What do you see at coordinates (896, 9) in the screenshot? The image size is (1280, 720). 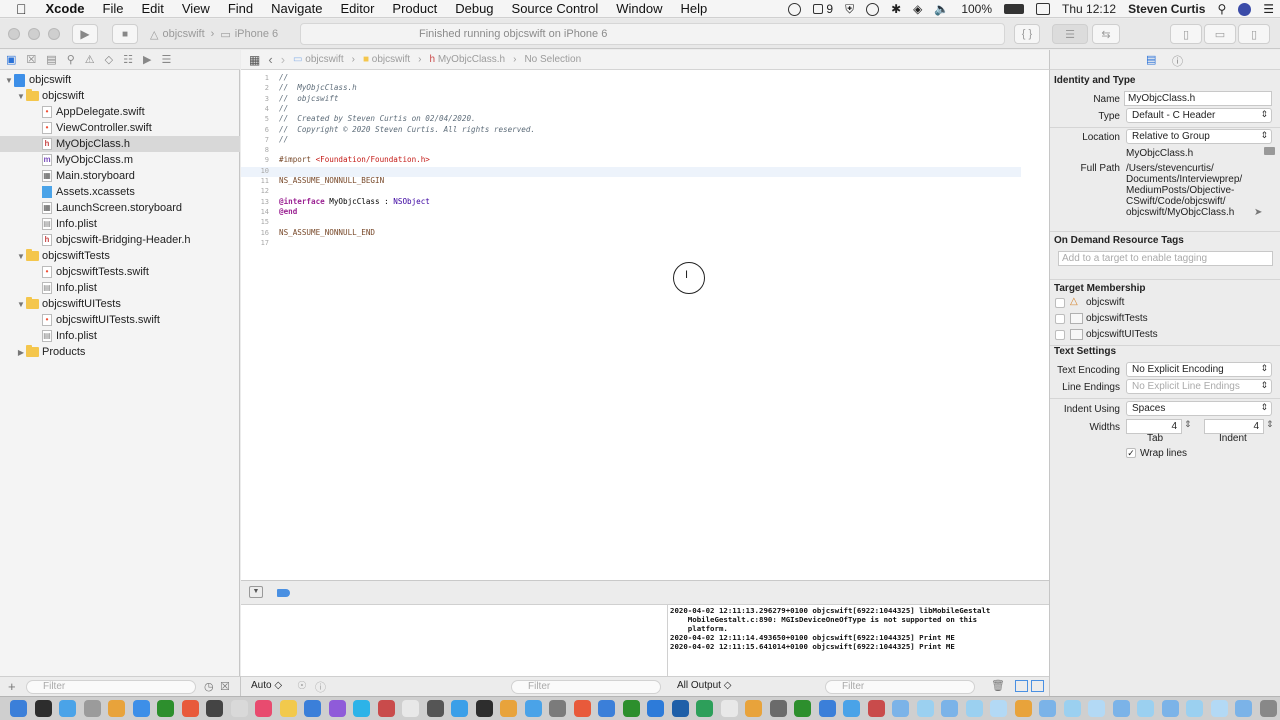 I see `bluetooth-icon: ✱` at bounding box center [896, 9].